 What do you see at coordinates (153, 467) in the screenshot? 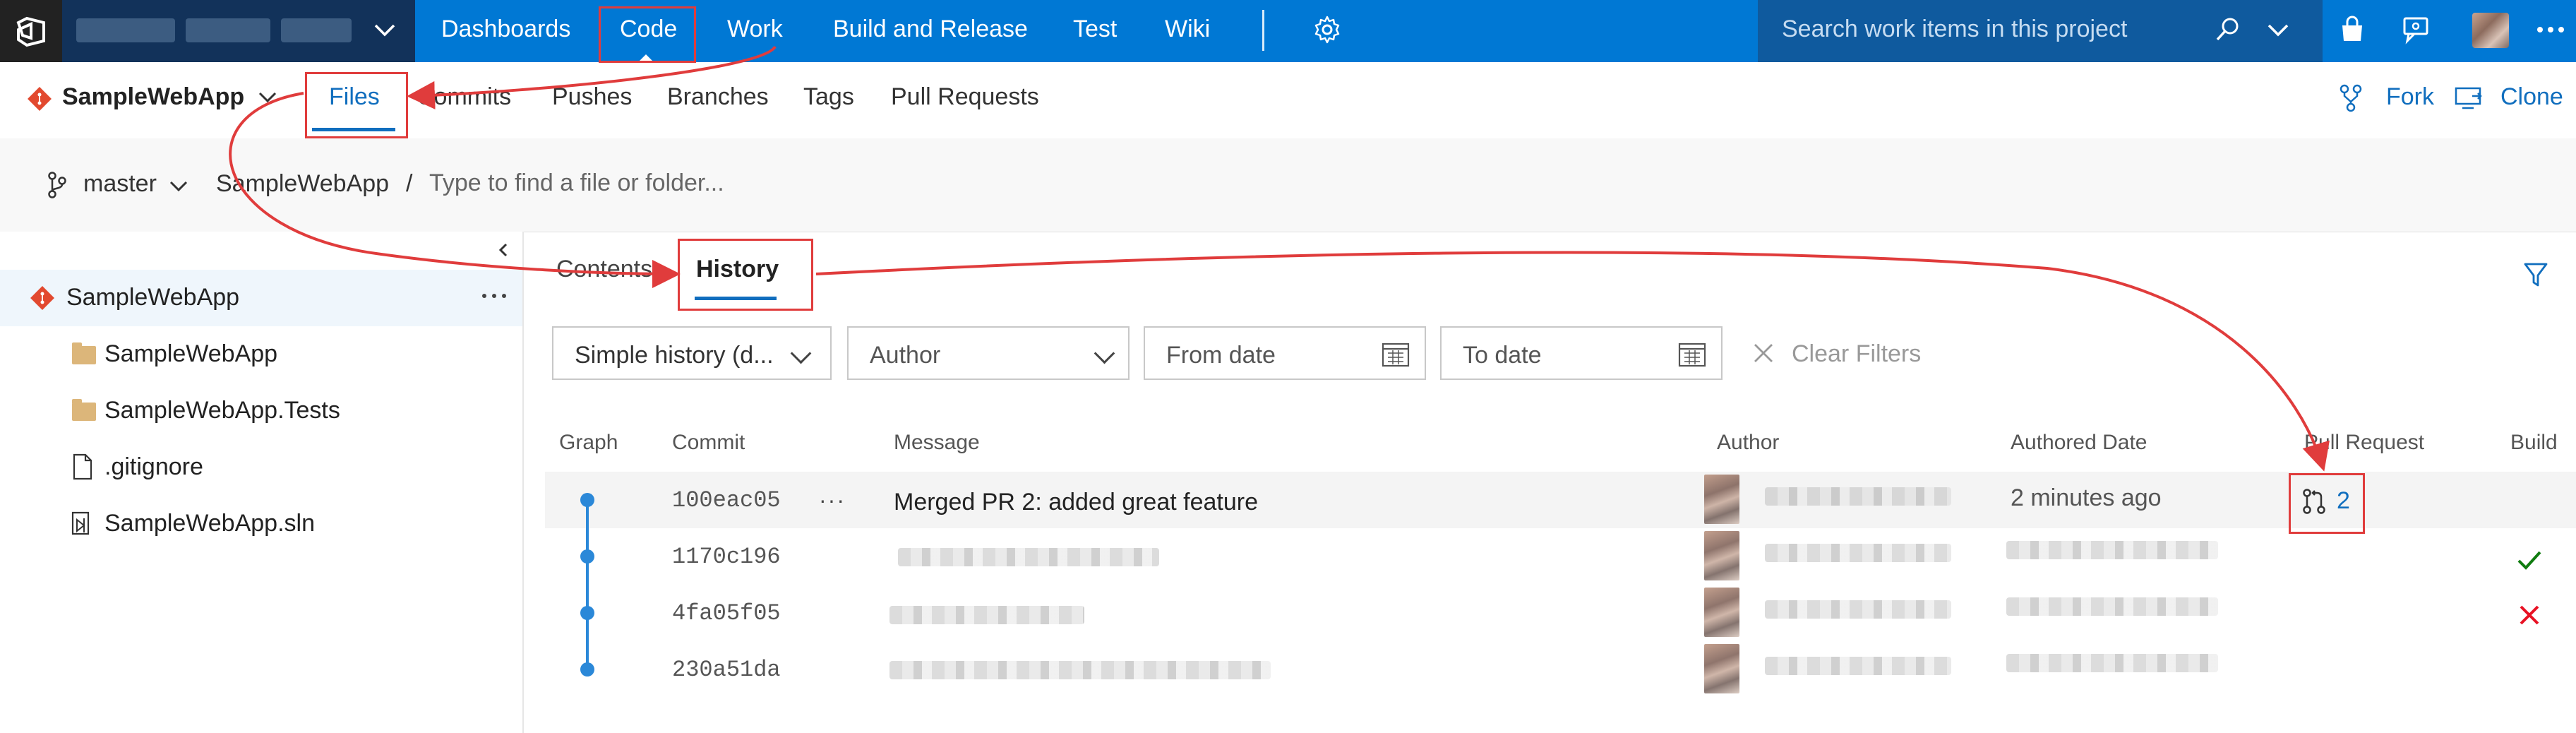
I see `tree-item-file: .gitignore` at bounding box center [153, 467].